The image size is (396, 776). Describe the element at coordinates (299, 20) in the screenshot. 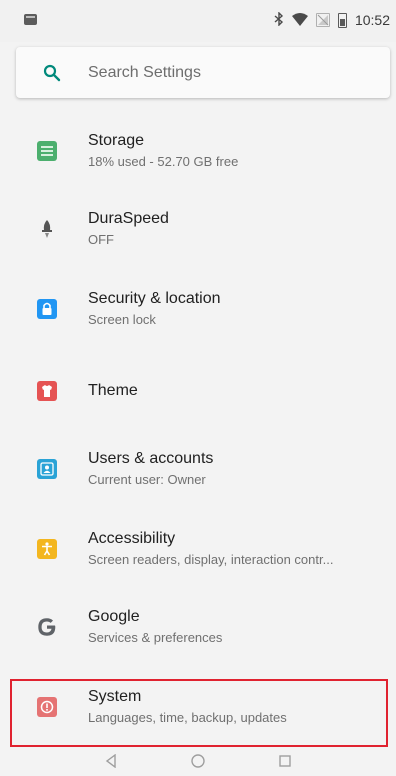

I see `wifi-icon` at that location.